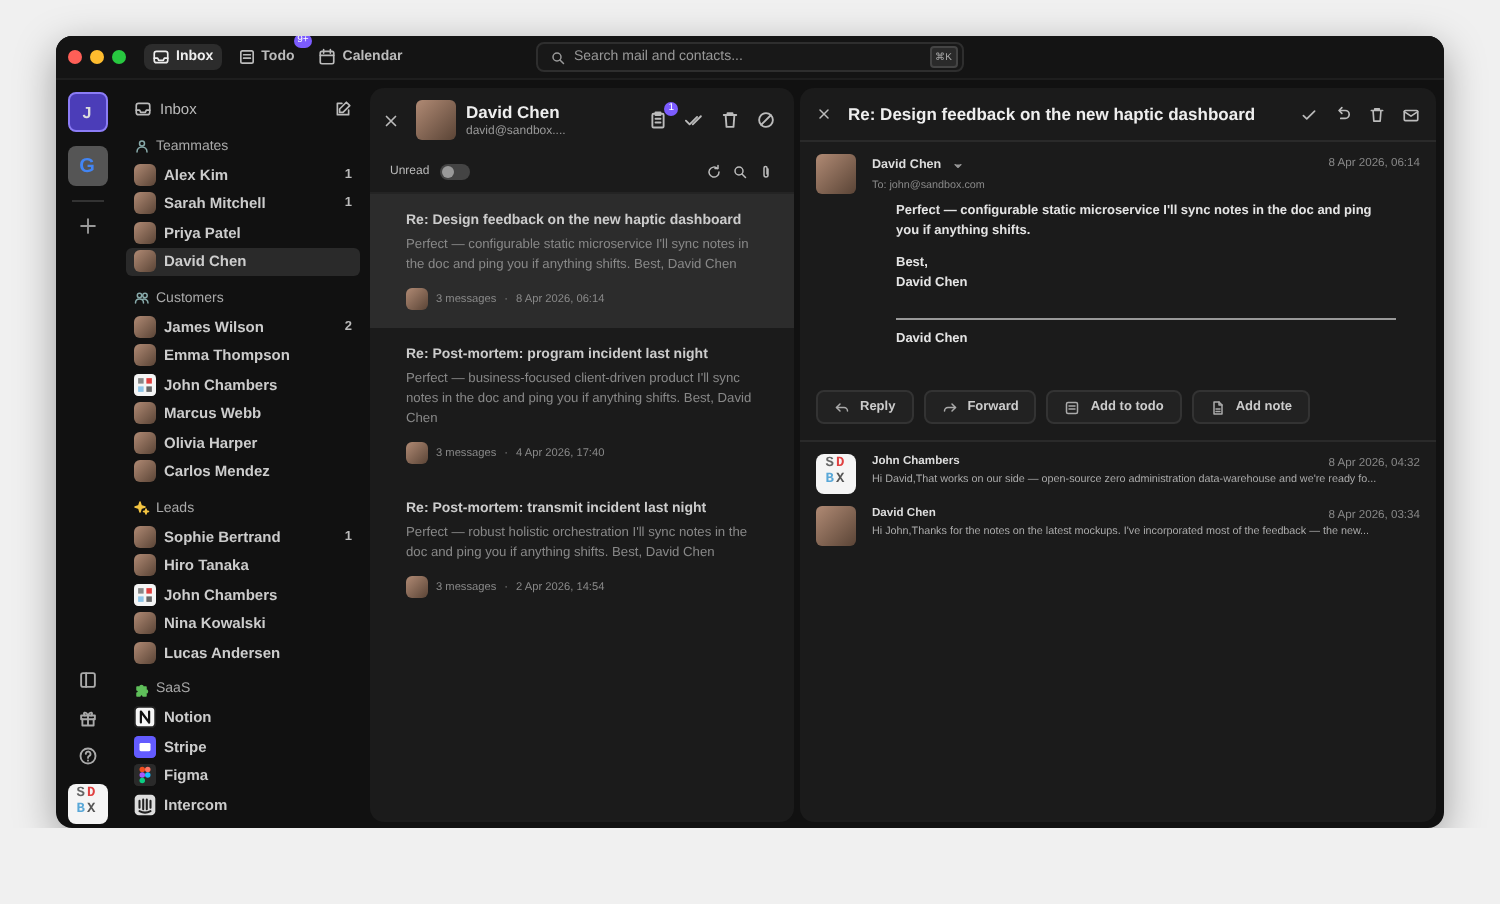 This screenshot has width=1500, height=904. I want to click on person-icon, so click(142, 146).